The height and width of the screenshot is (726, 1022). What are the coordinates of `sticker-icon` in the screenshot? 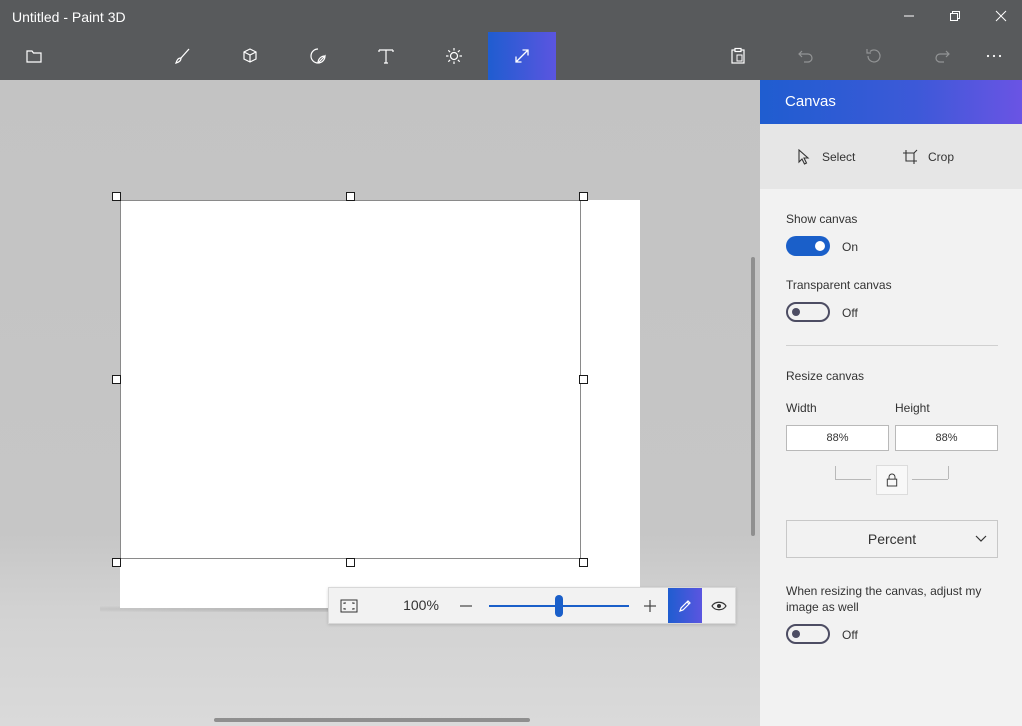 It's located at (318, 56).